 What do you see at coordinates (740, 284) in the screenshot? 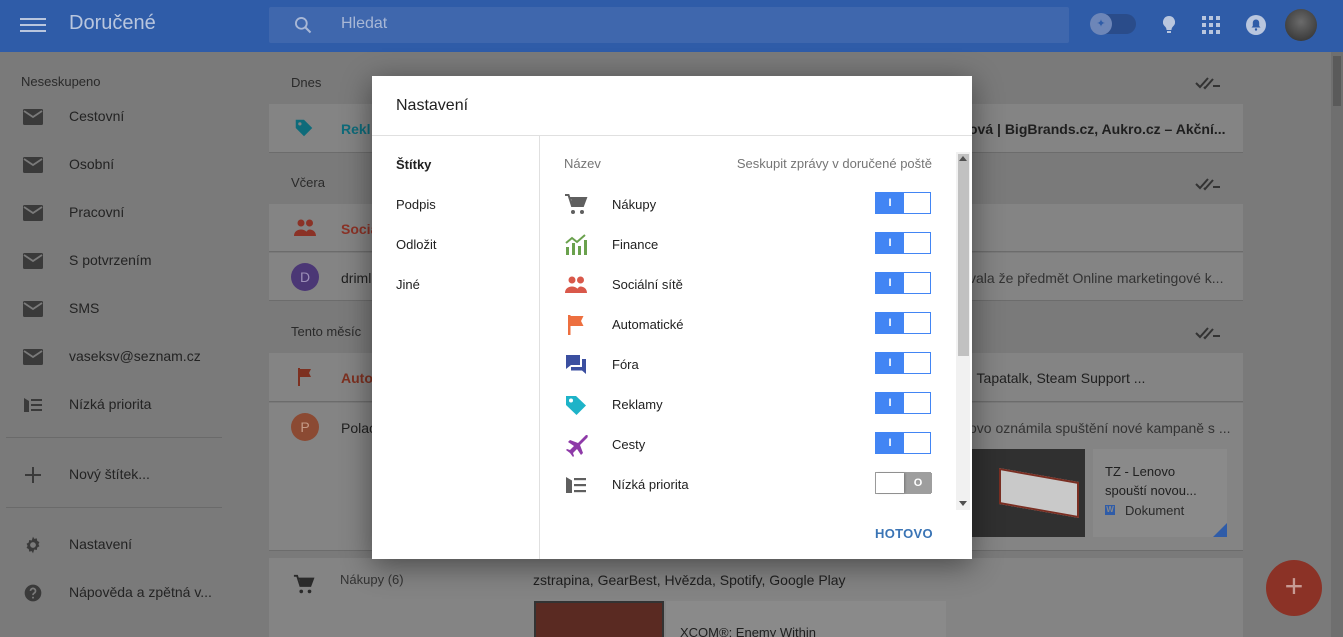
I see `label-row-social: Sociální sítě I` at bounding box center [740, 284].